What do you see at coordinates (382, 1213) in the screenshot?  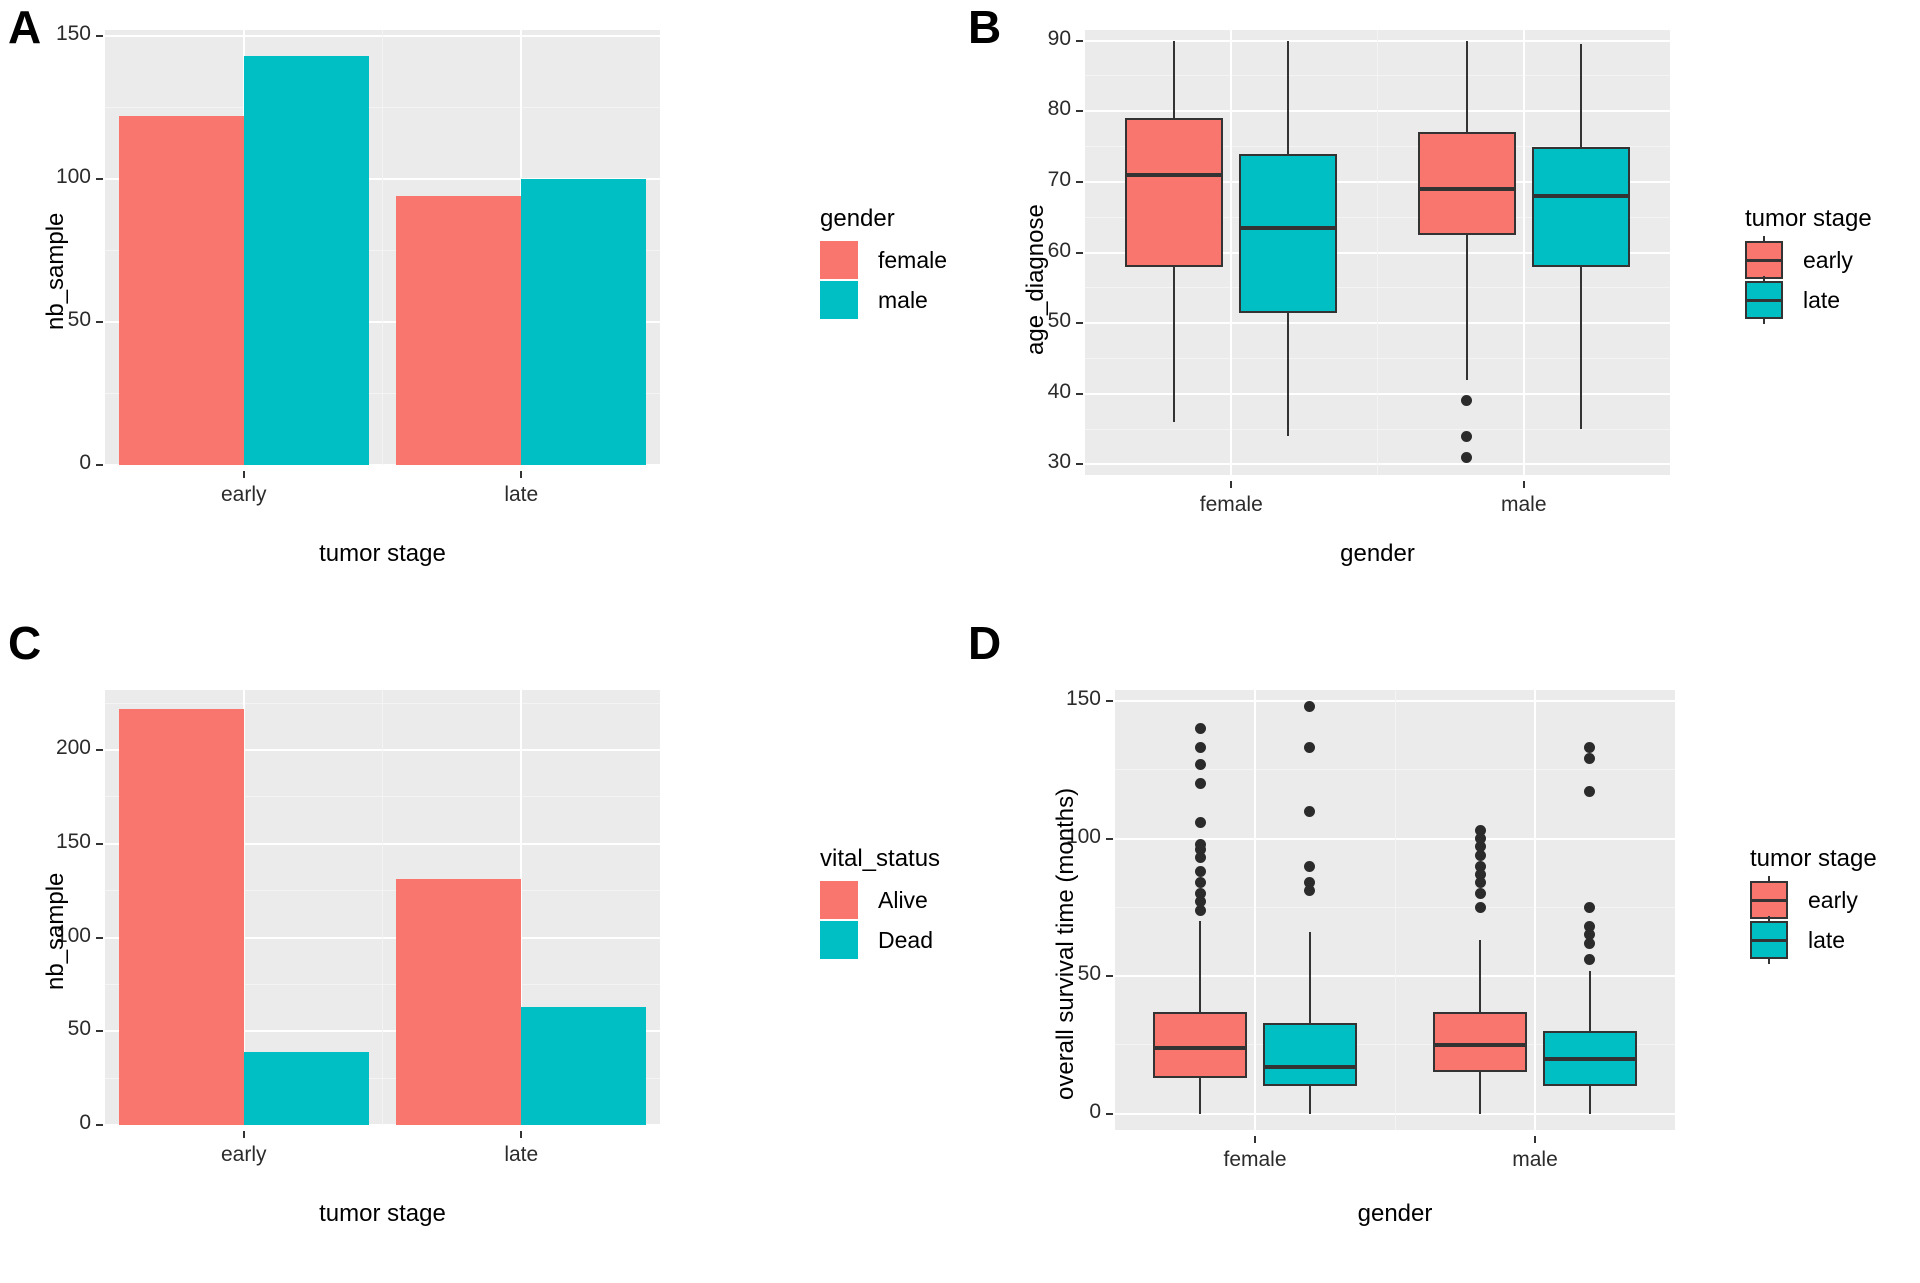 I see `panel-c-x-title: tumor stage` at bounding box center [382, 1213].